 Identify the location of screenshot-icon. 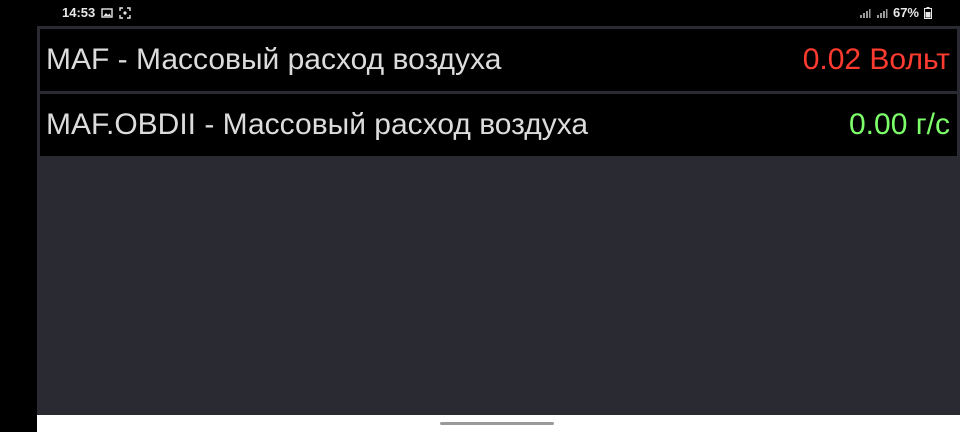
(125, 12).